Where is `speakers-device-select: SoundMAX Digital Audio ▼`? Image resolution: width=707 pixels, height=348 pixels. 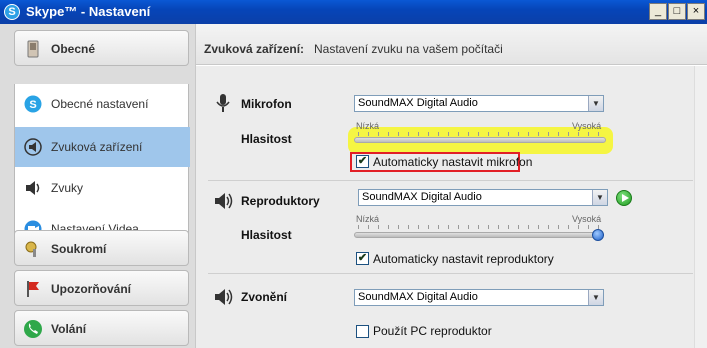
speakers-device-select: SoundMAX Digital Audio ▼ is located at coordinates (483, 197).